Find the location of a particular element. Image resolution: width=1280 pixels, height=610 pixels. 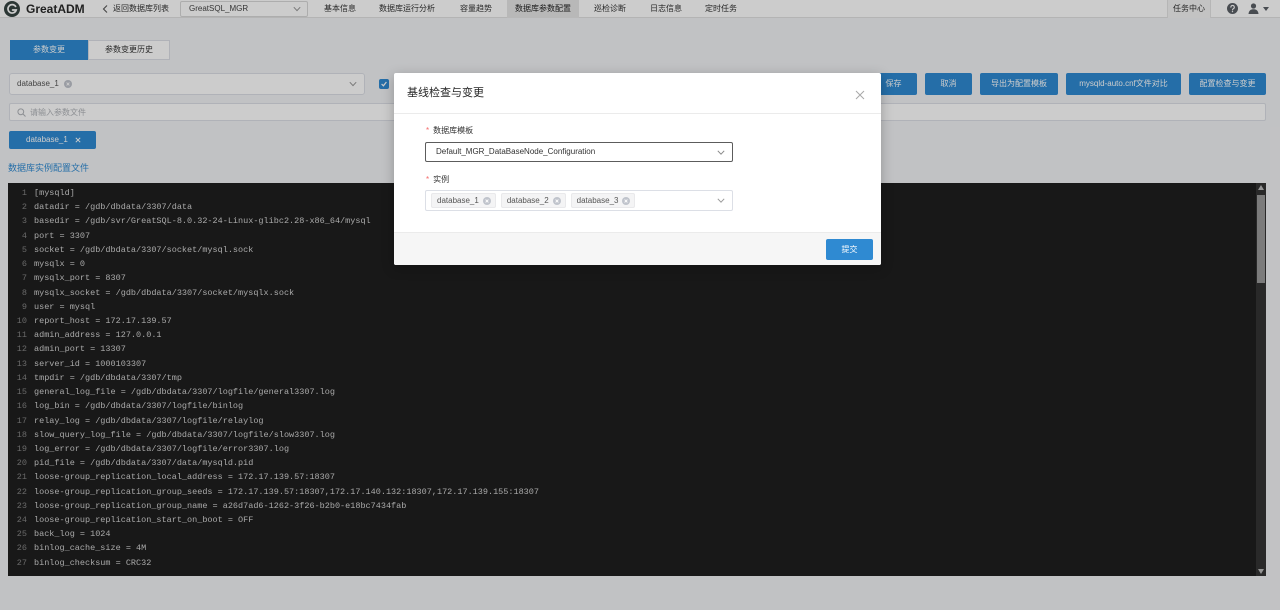

dialog-title: 基线检查与变更 is located at coordinates (445, 93).